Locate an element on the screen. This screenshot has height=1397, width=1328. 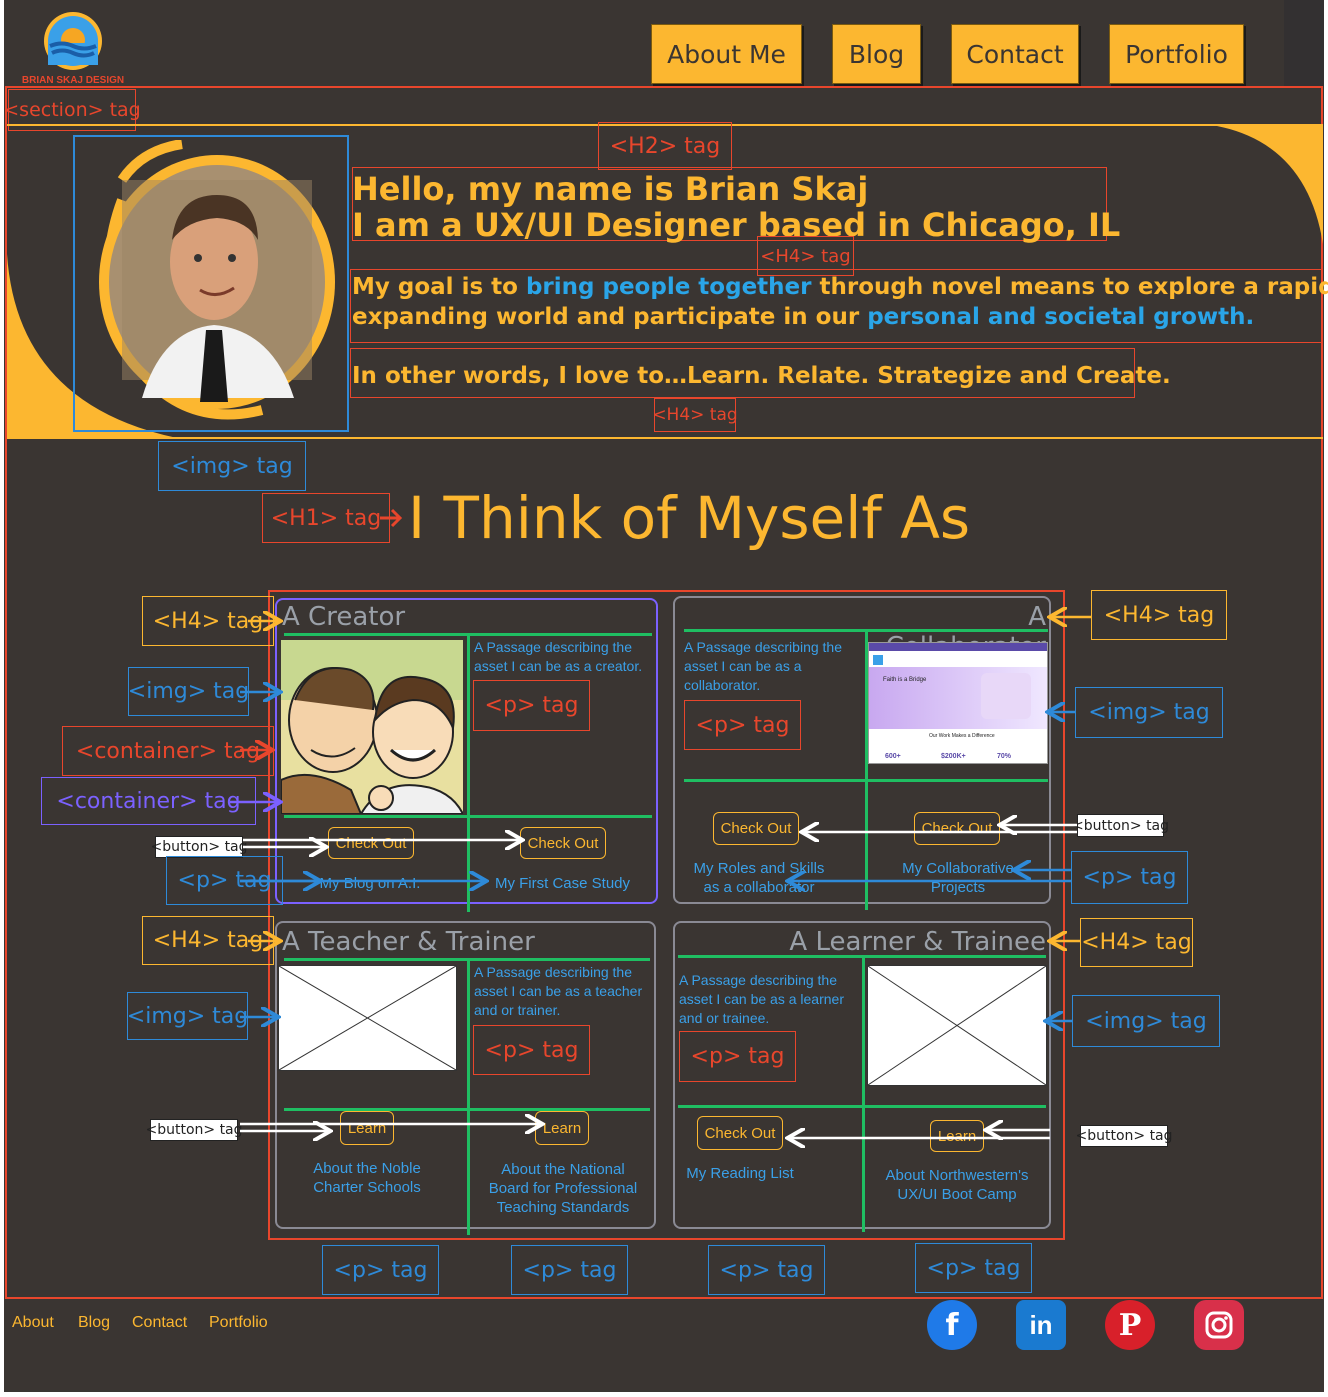
footer-contact-link: Contact is located at coordinates (159, 1323).